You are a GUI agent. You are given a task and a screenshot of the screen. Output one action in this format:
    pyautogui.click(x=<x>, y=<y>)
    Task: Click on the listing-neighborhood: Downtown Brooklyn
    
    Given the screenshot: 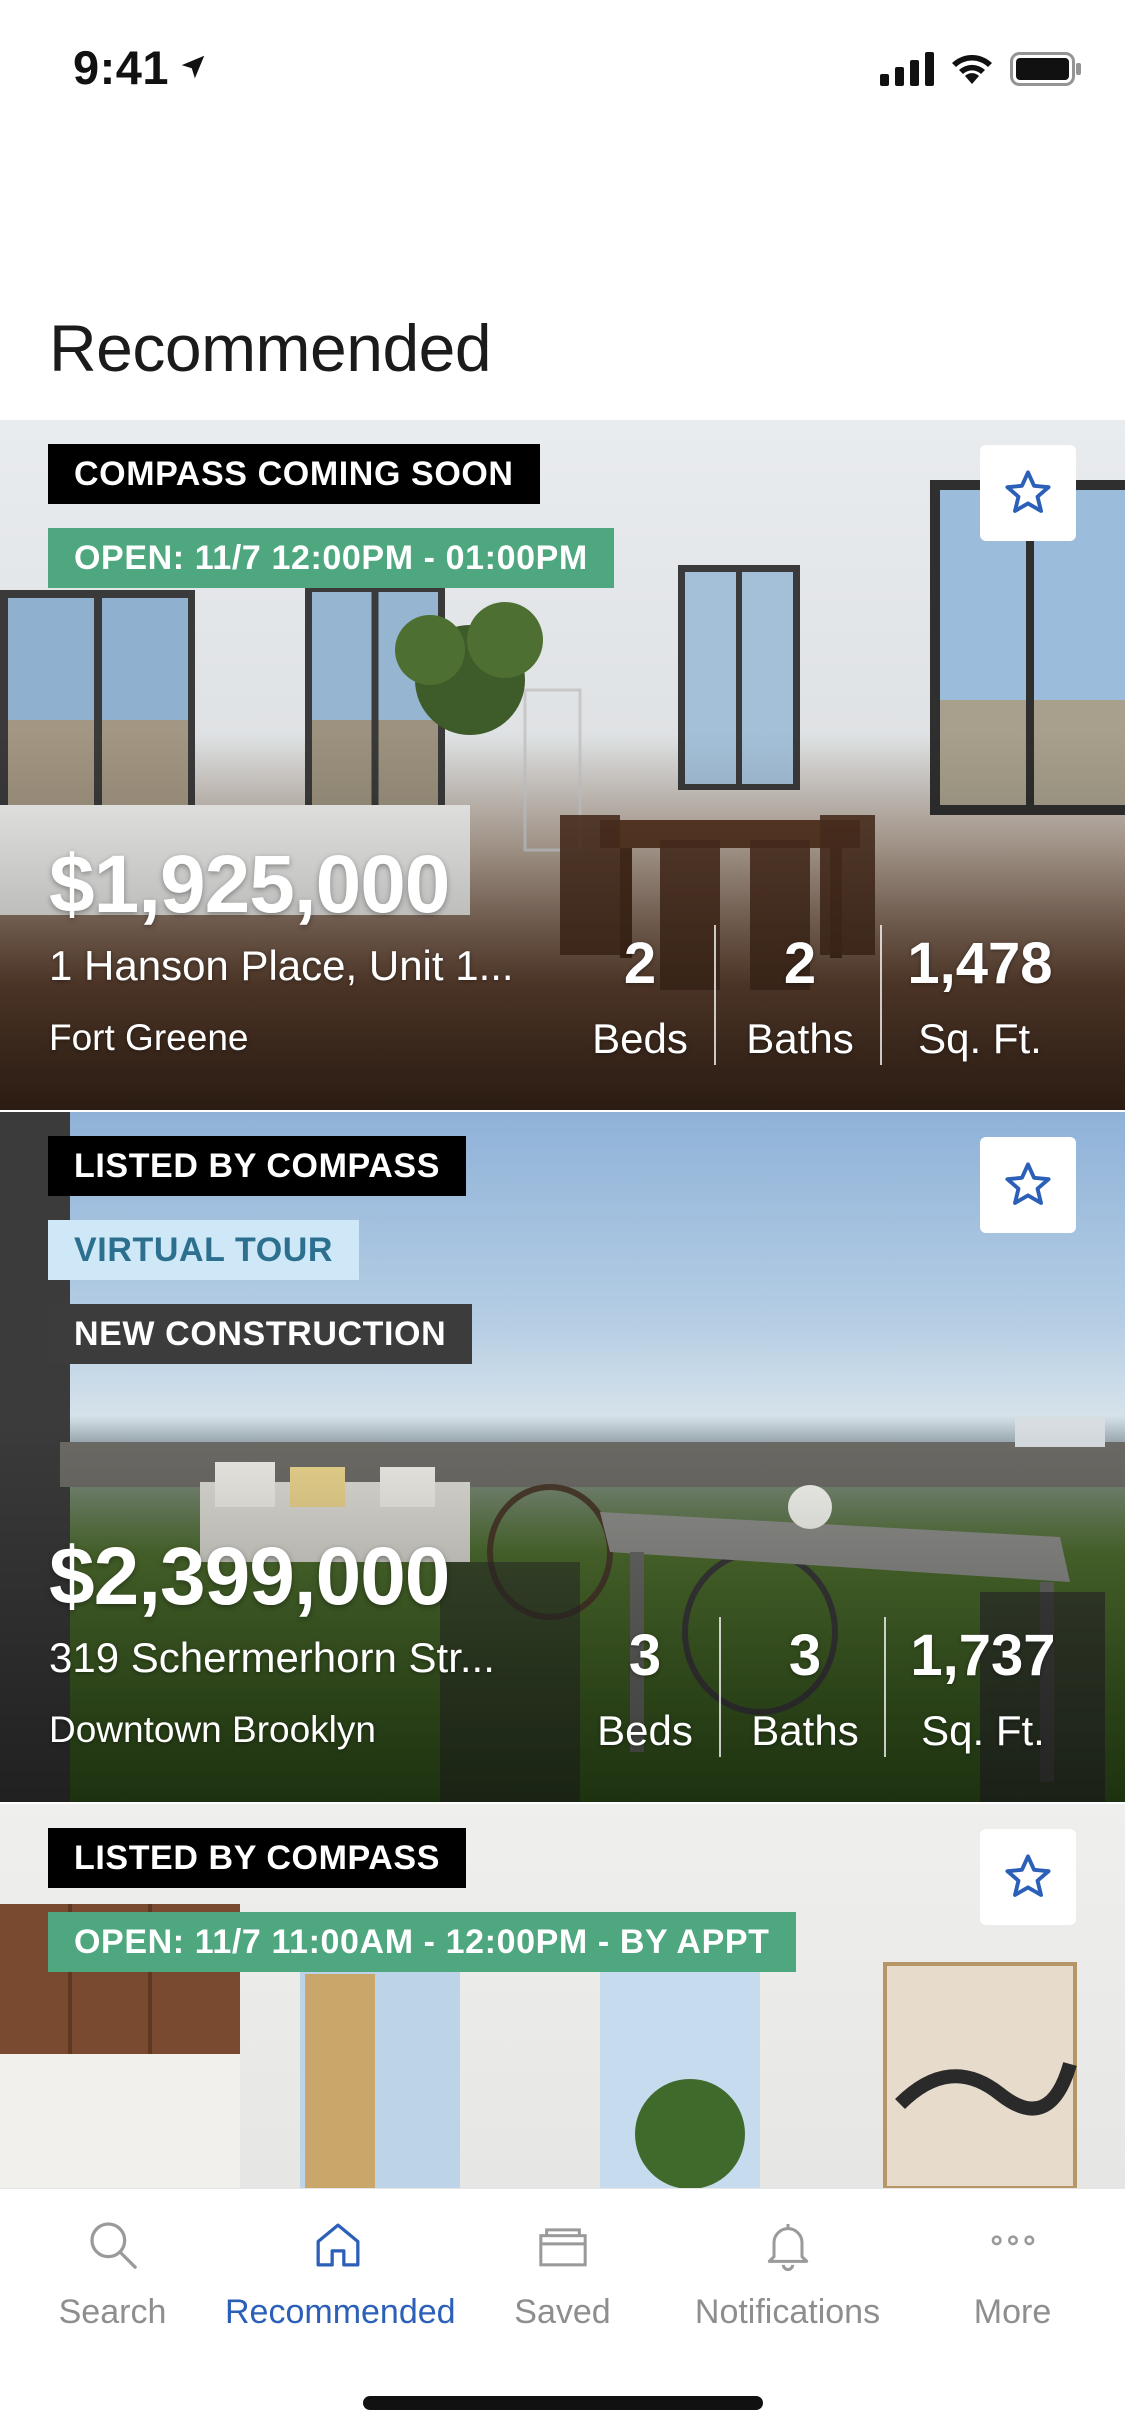 What is the action you would take?
    pyautogui.click(x=212, y=1729)
    